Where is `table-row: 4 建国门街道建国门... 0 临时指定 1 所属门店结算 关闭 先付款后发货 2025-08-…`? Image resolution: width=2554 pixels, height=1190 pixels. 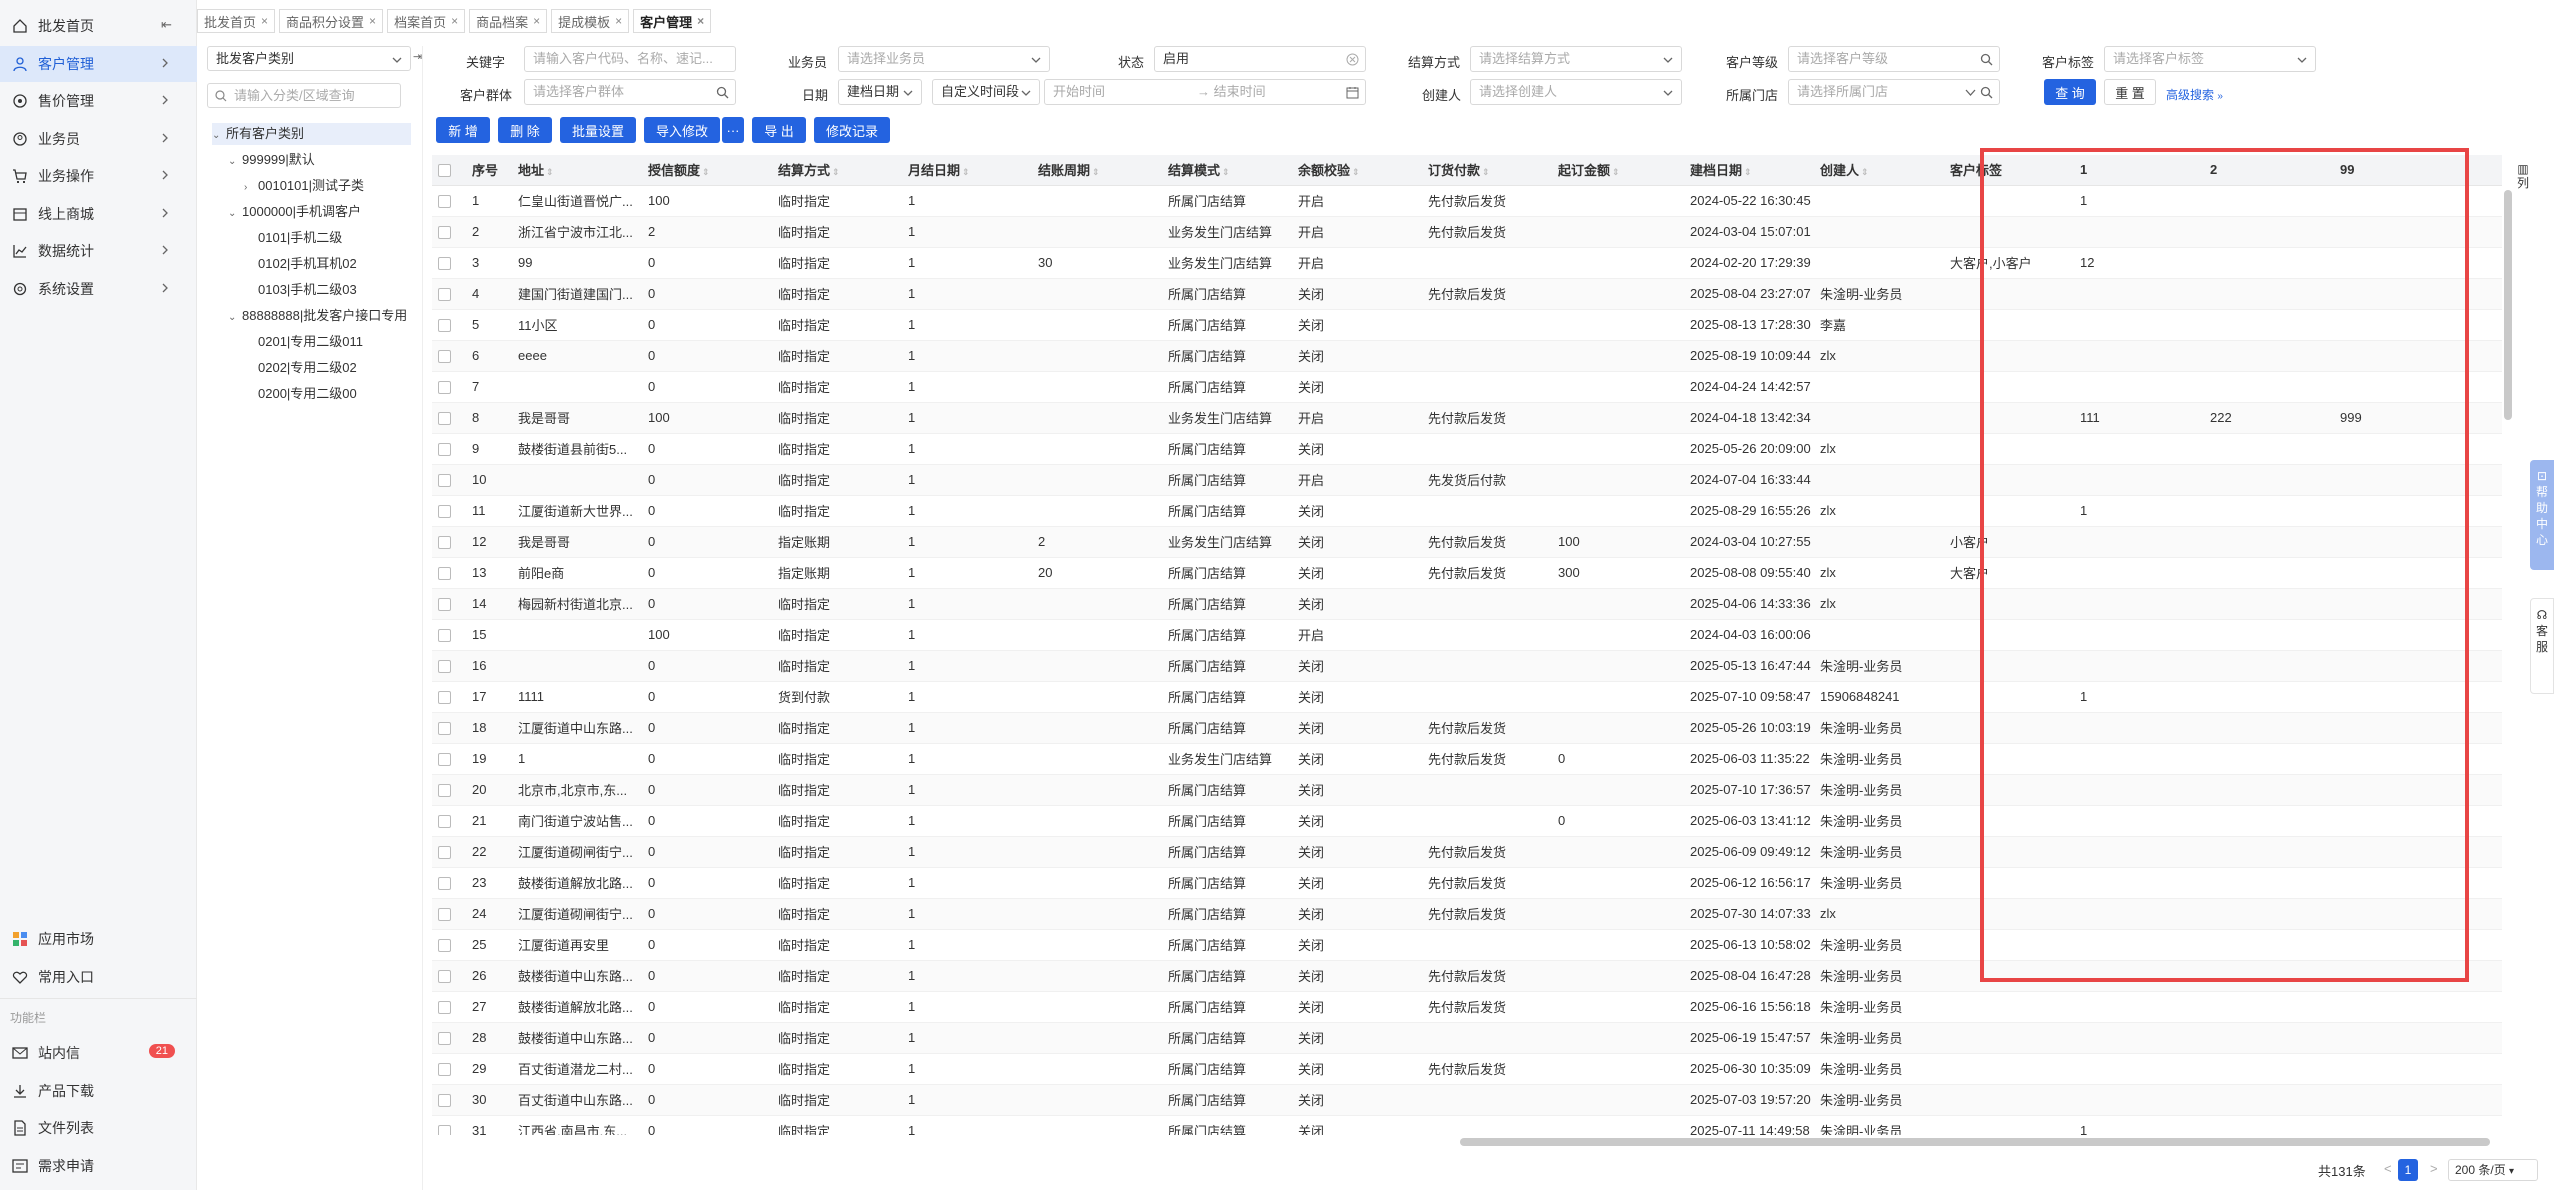
table-row: 4 建国门街道建国门... 0 临时指定 1 所属门店结算 关闭 先付款后发货 2025-08-… is located at coordinates (1467, 294).